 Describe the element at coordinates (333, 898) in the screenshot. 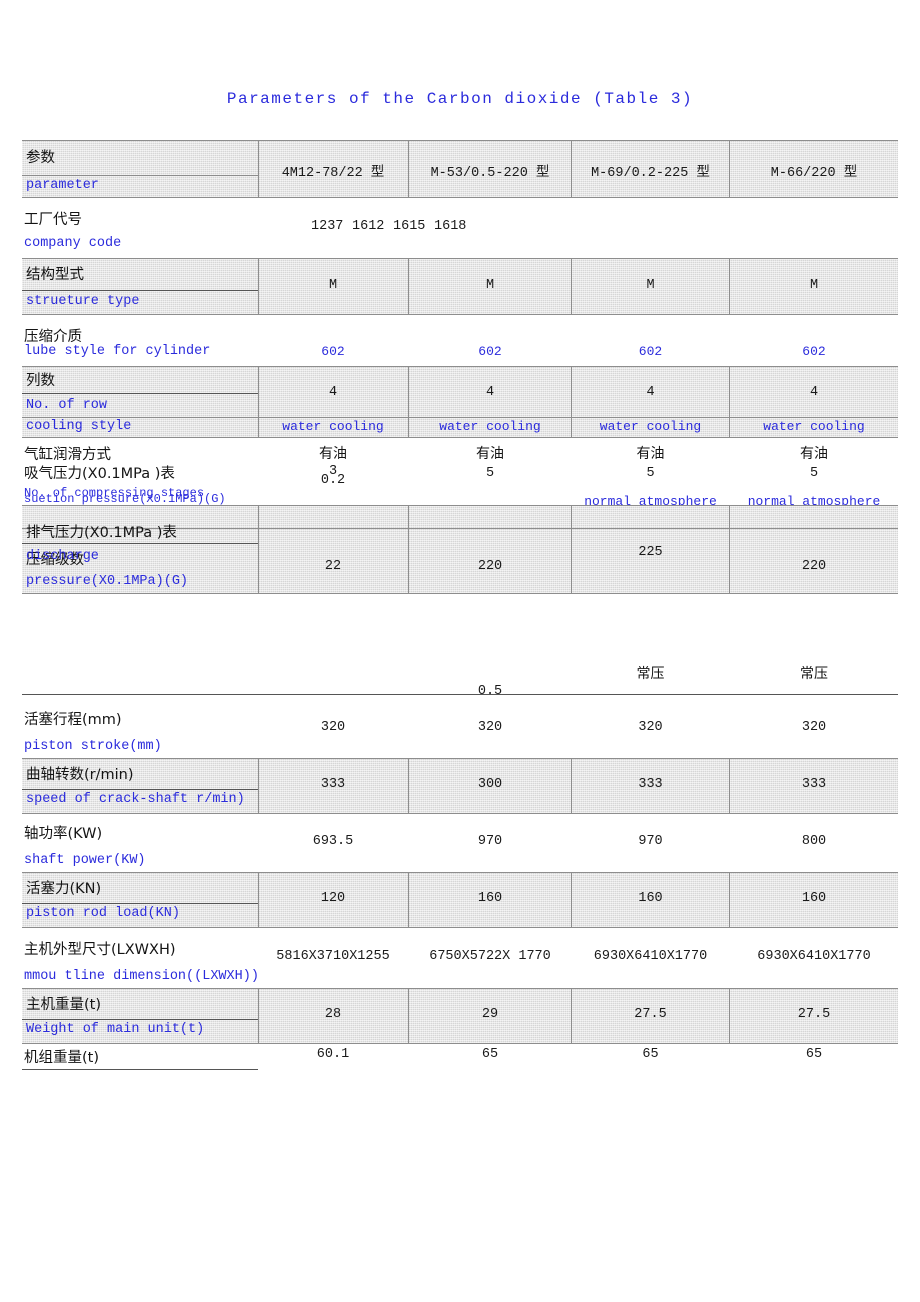

I see `row-piston-rod-load-value-1: 120` at that location.